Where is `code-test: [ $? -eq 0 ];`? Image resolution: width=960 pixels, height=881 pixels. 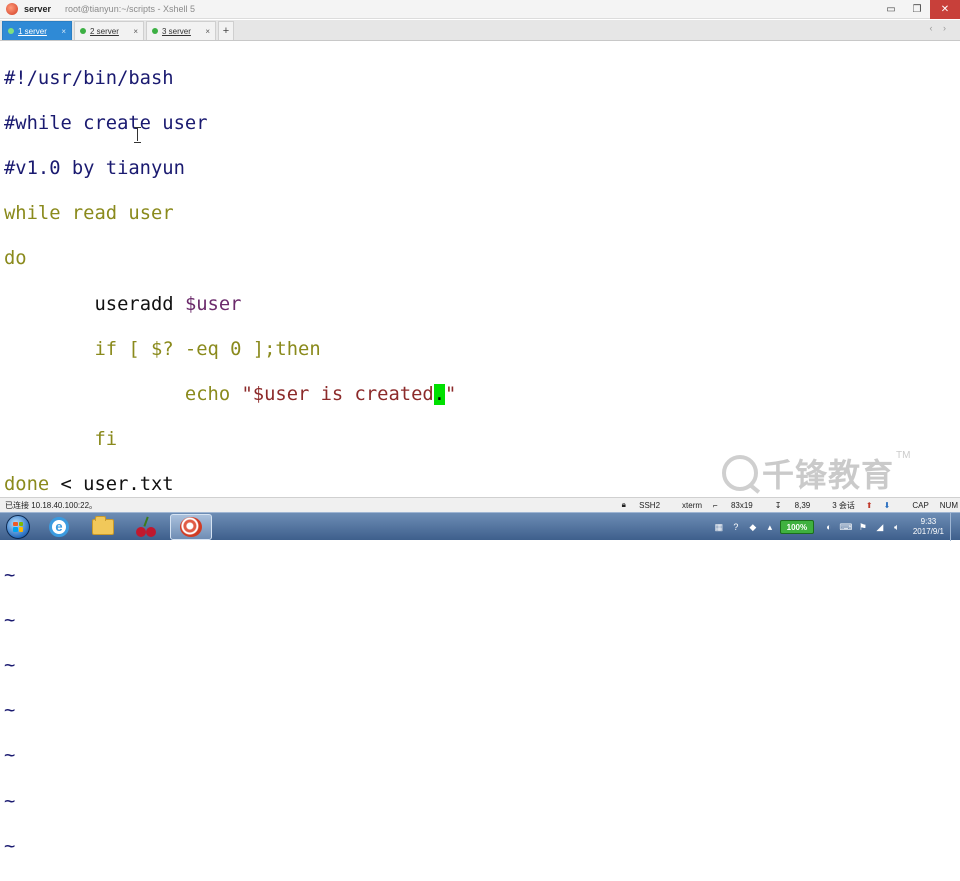 code-test: [ $? -eq 0 ]; is located at coordinates (196, 349).